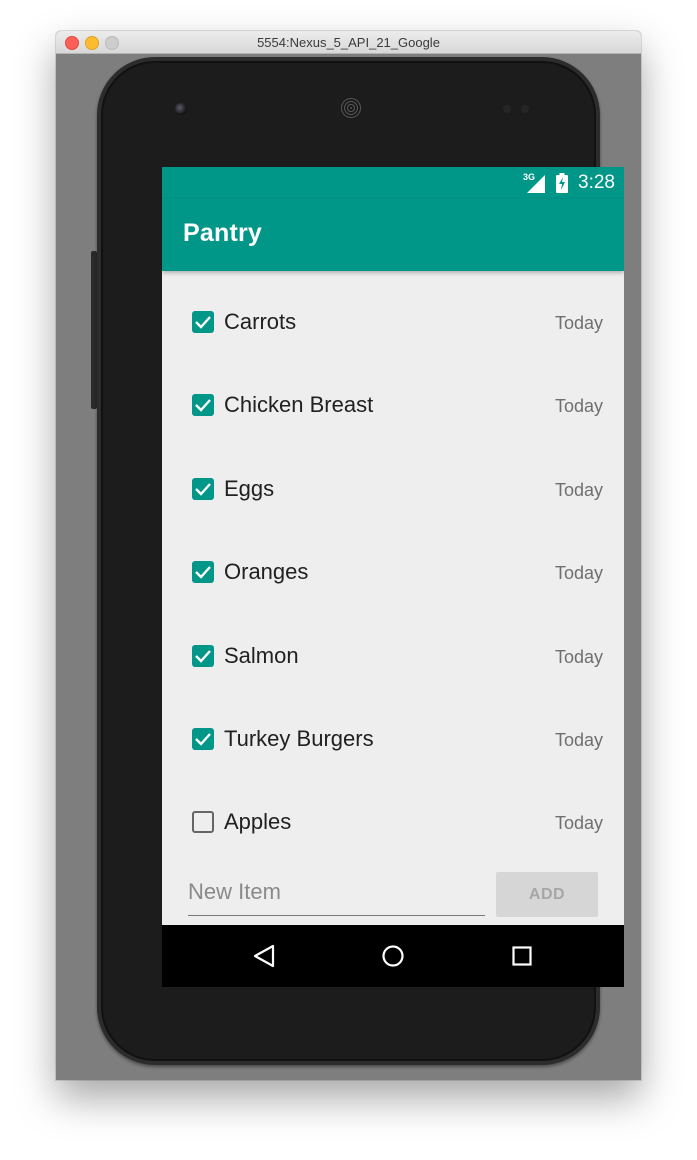 The width and height of the screenshot is (697, 1160). Describe the element at coordinates (562, 183) in the screenshot. I see `battery-charging-icon` at that location.